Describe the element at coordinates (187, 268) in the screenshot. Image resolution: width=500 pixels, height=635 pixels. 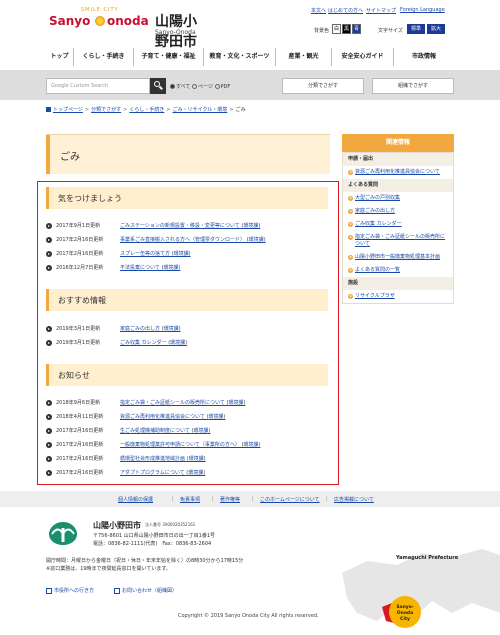
I see `list-item: 2016年12月7日更新 不法投棄について (環境課)` at that location.